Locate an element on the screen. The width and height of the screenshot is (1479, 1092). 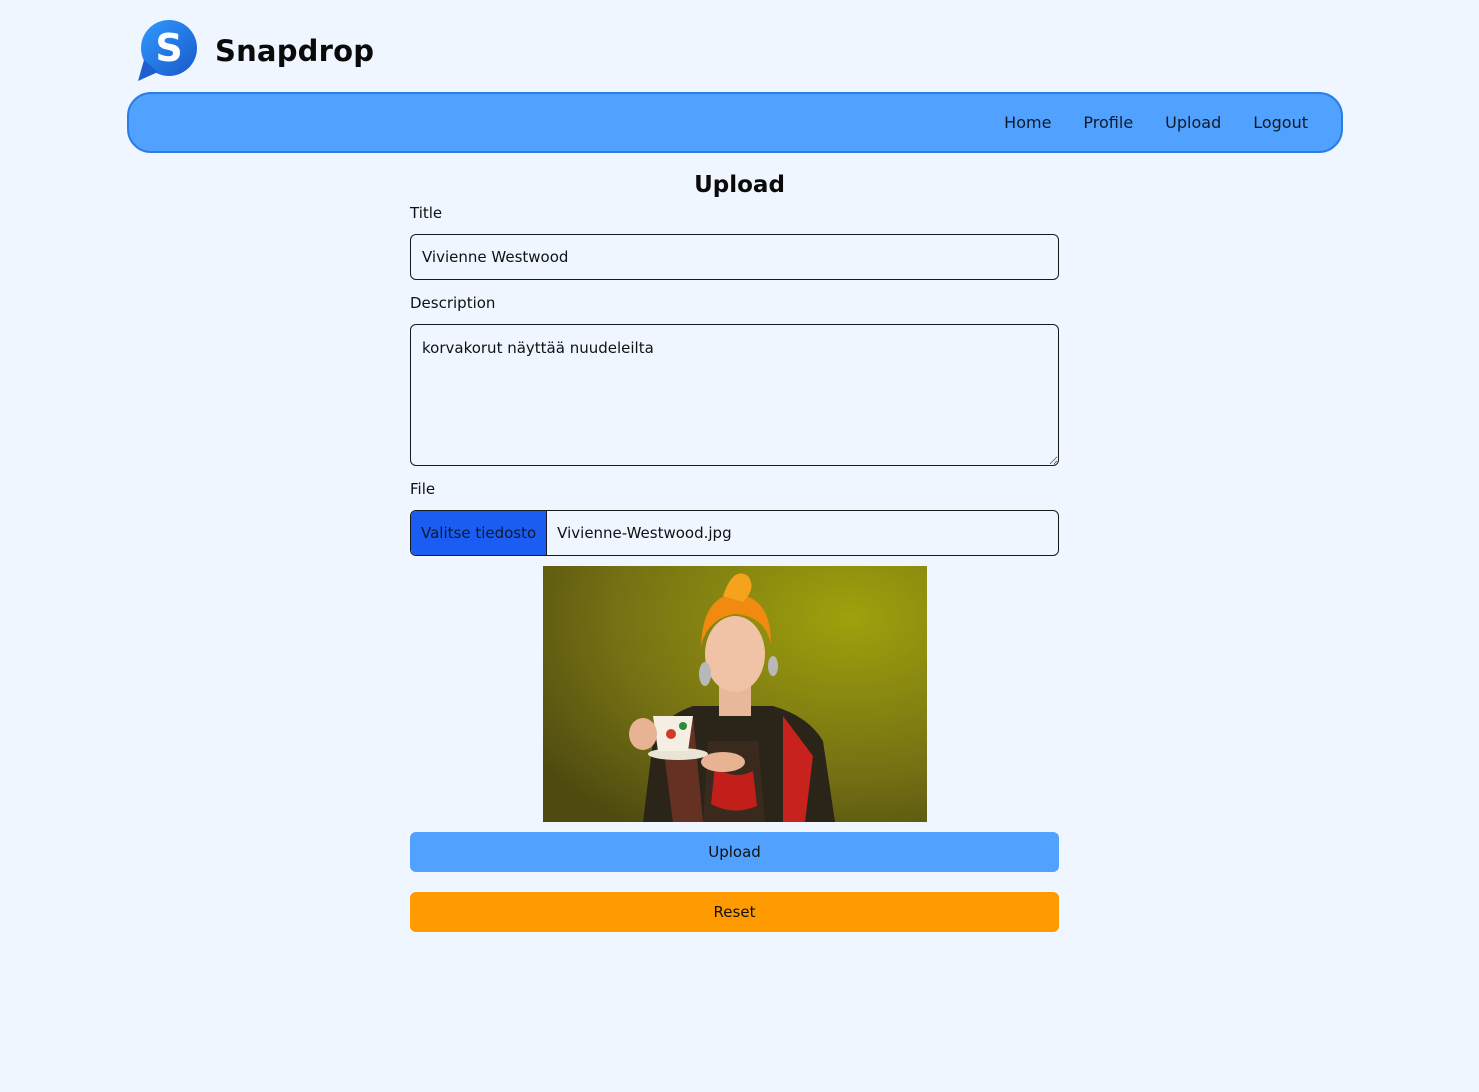
image-preview is located at coordinates (735, 694).